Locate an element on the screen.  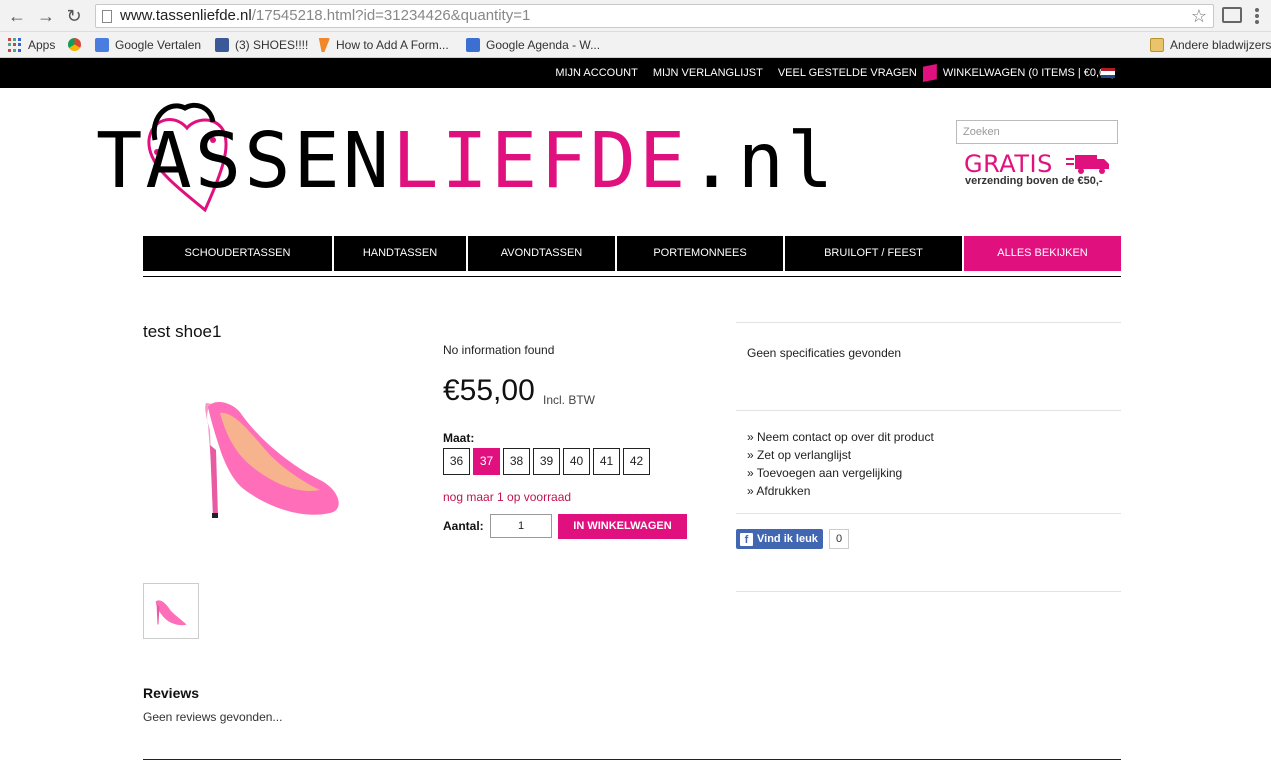
delivery-truck-icon is located at coordinates (1087, 164).